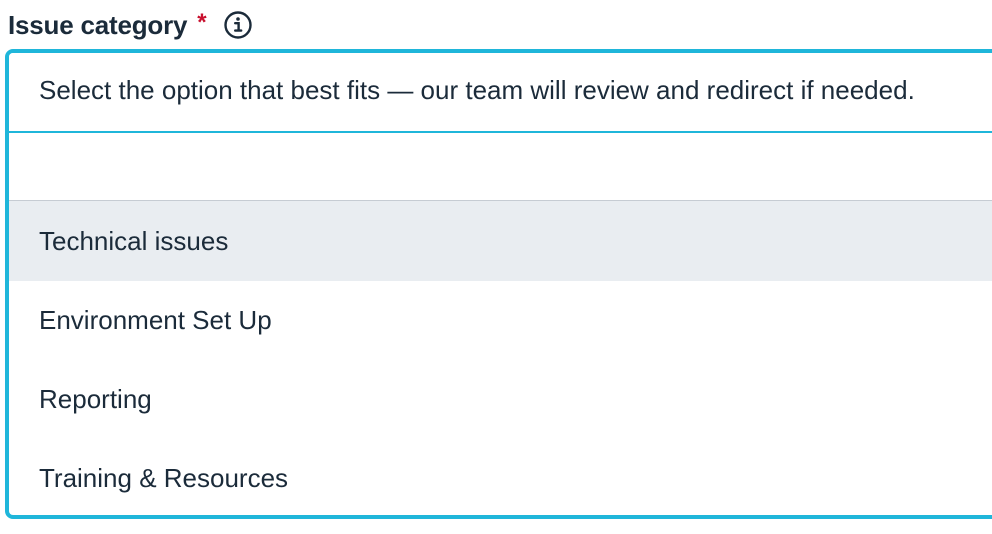 The width and height of the screenshot is (992, 534). Describe the element at coordinates (500, 167) in the screenshot. I see `dropdown-search-input` at that location.